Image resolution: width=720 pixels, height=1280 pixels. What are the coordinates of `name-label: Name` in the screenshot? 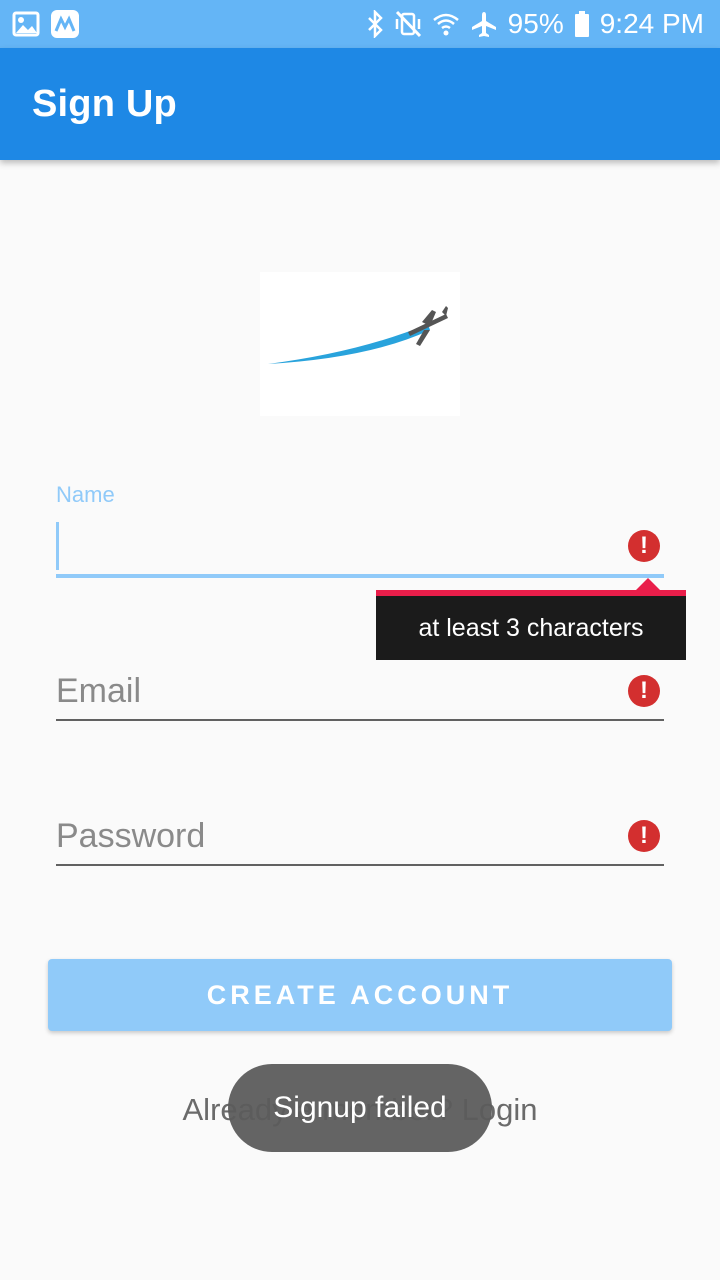 It's located at (85, 494).